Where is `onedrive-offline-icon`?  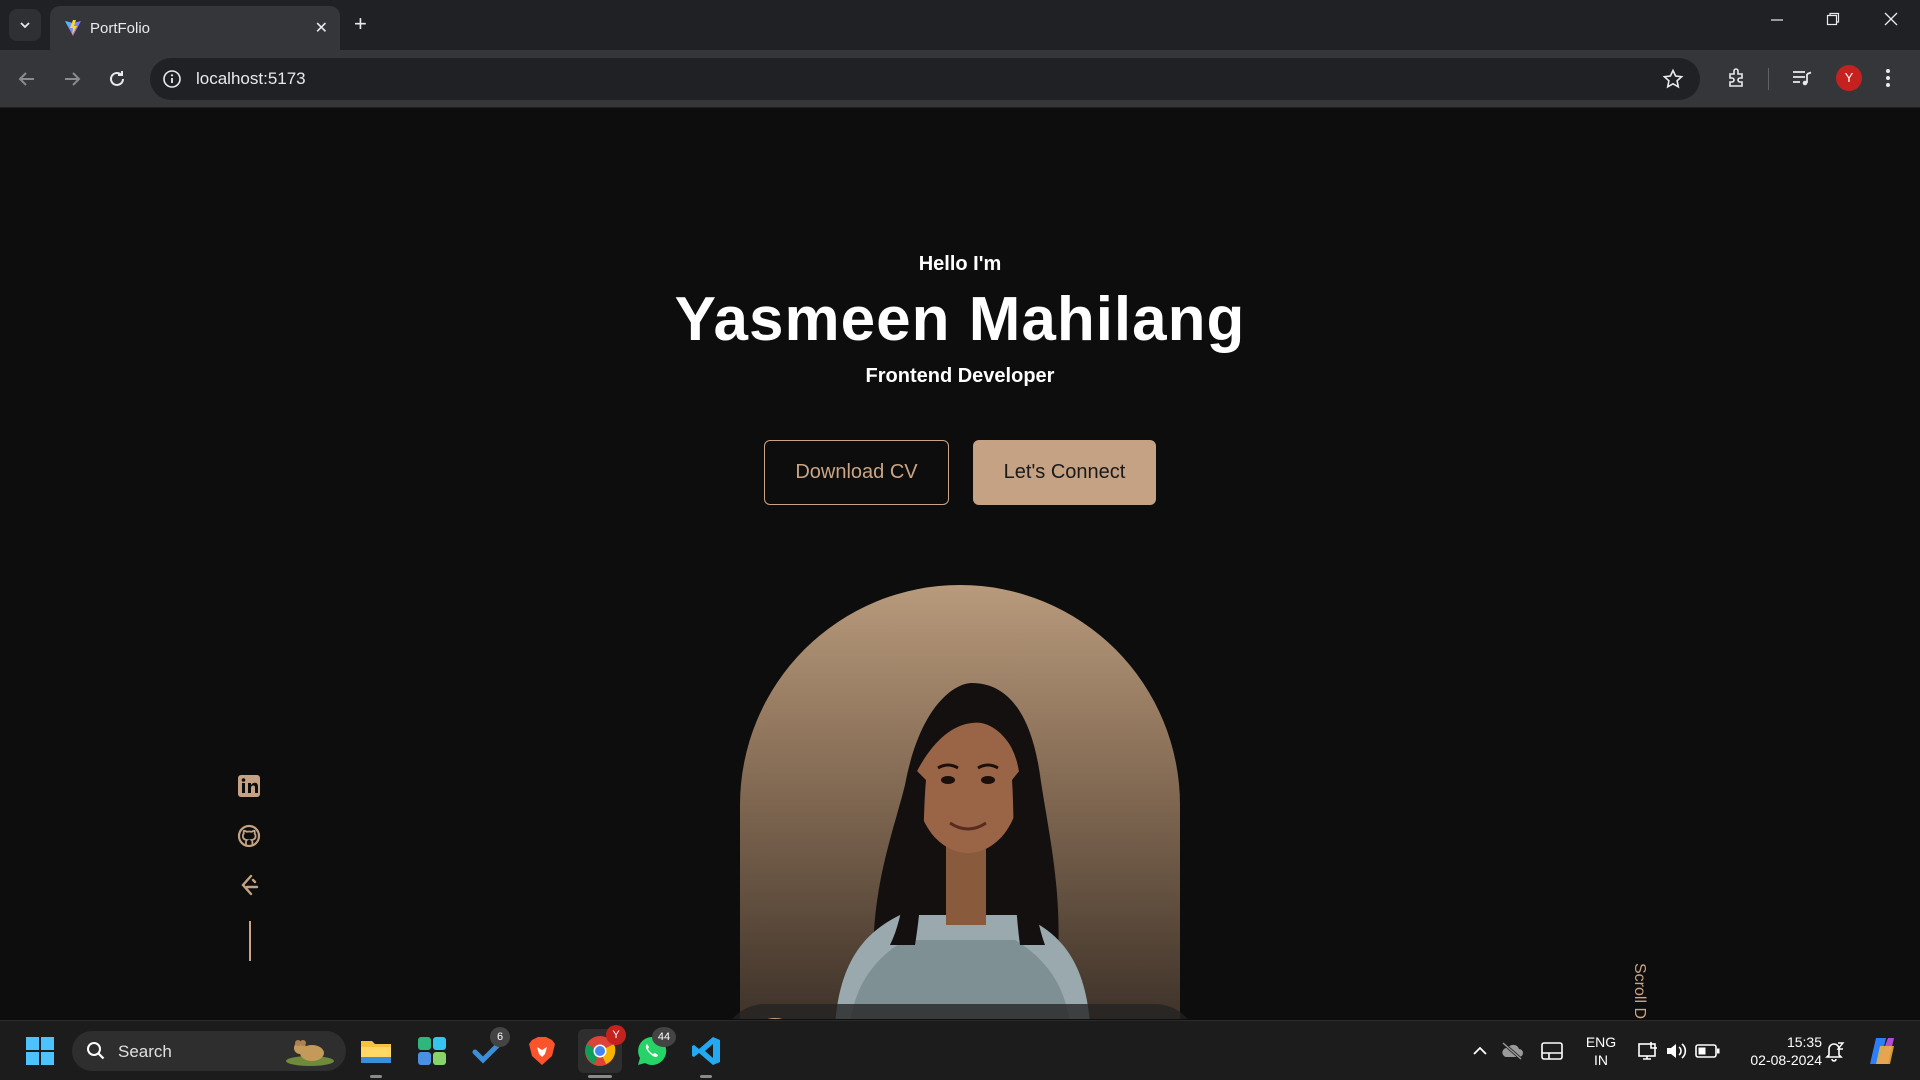
onedrive-offline-icon is located at coordinates (1512, 1051).